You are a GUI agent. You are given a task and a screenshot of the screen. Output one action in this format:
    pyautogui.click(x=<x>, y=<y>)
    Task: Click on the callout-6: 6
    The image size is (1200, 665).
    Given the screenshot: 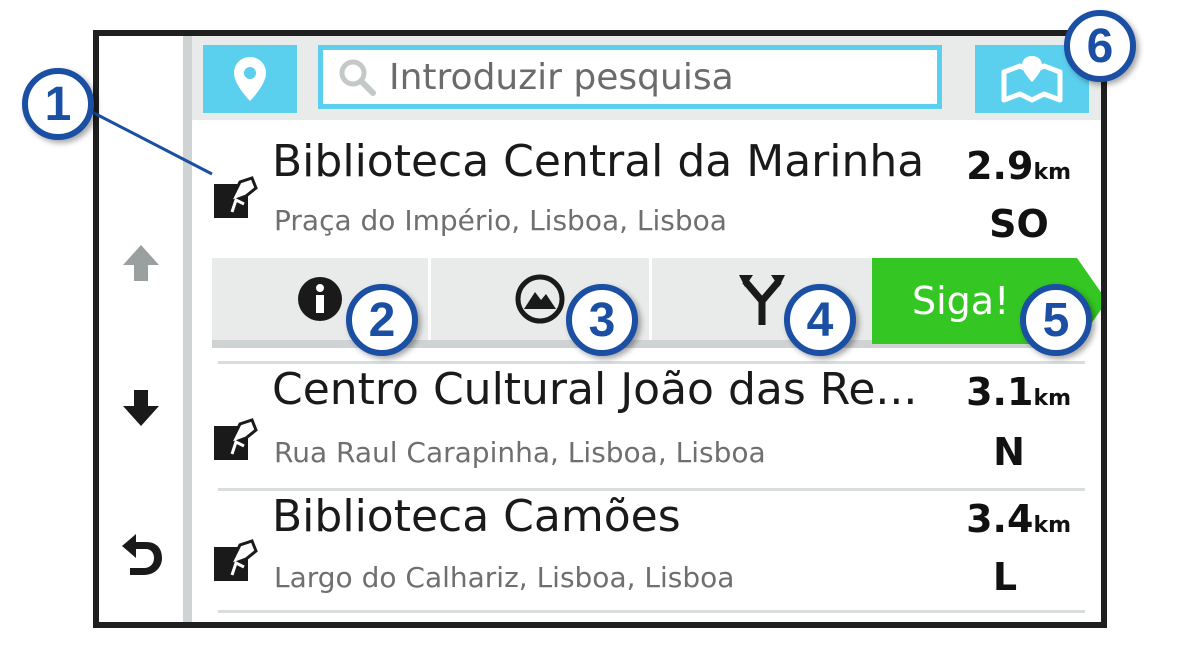 What is the action you would take?
    pyautogui.click(x=1100, y=46)
    